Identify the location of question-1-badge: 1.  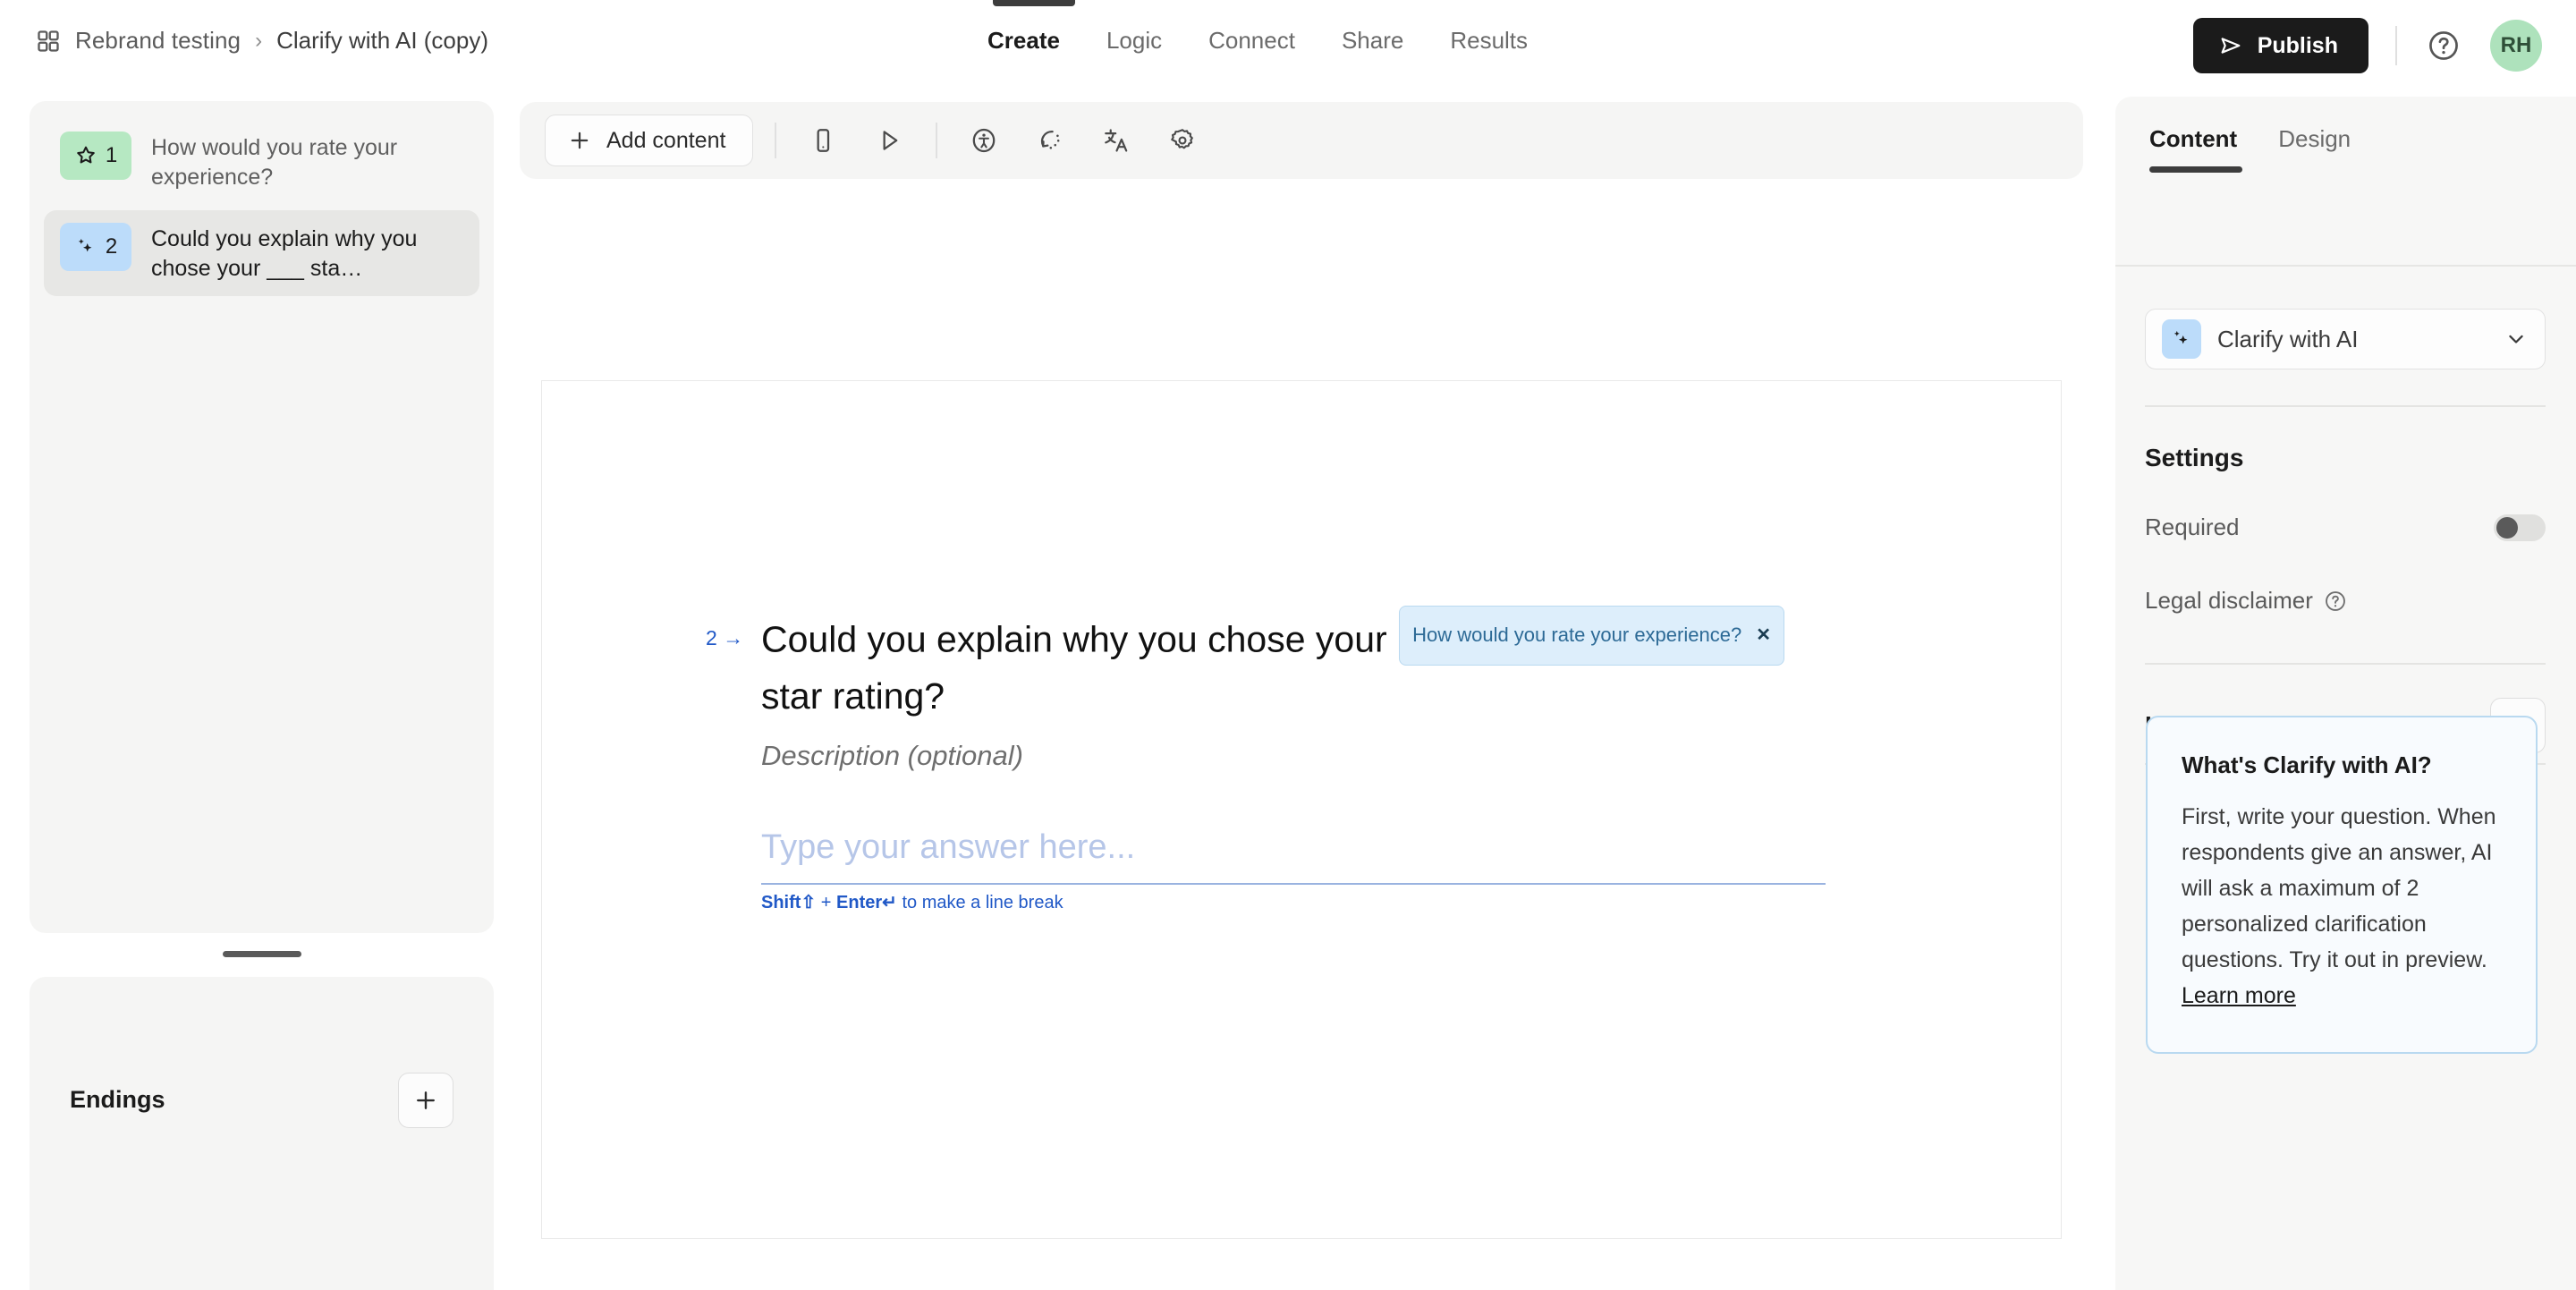
(95, 156).